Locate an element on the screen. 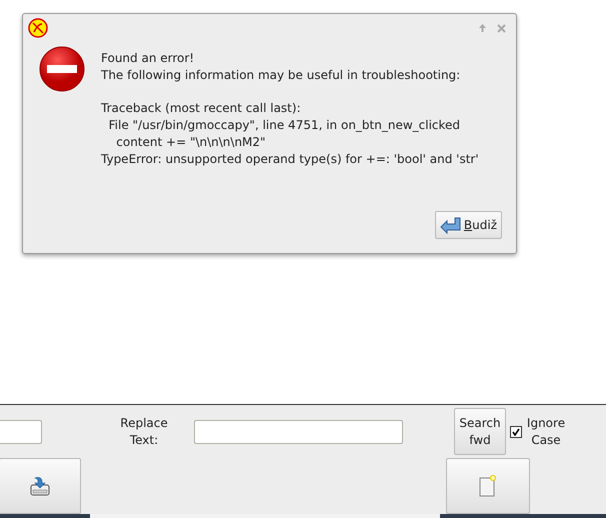 This screenshot has height=518, width=606. message-text: content += "\n\n\n\nM2" is located at coordinates (191, 142).